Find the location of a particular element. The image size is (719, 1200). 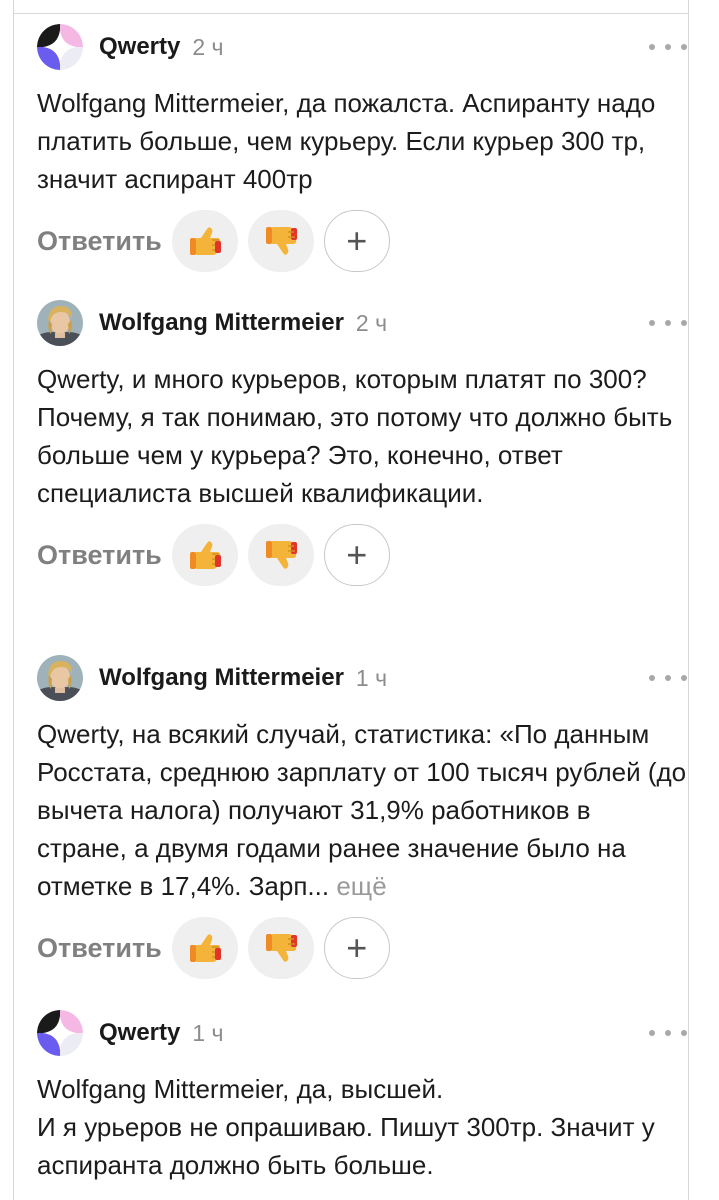

comment-header: Wolfgang Mittermeier 1 ч is located at coordinates (362, 678).